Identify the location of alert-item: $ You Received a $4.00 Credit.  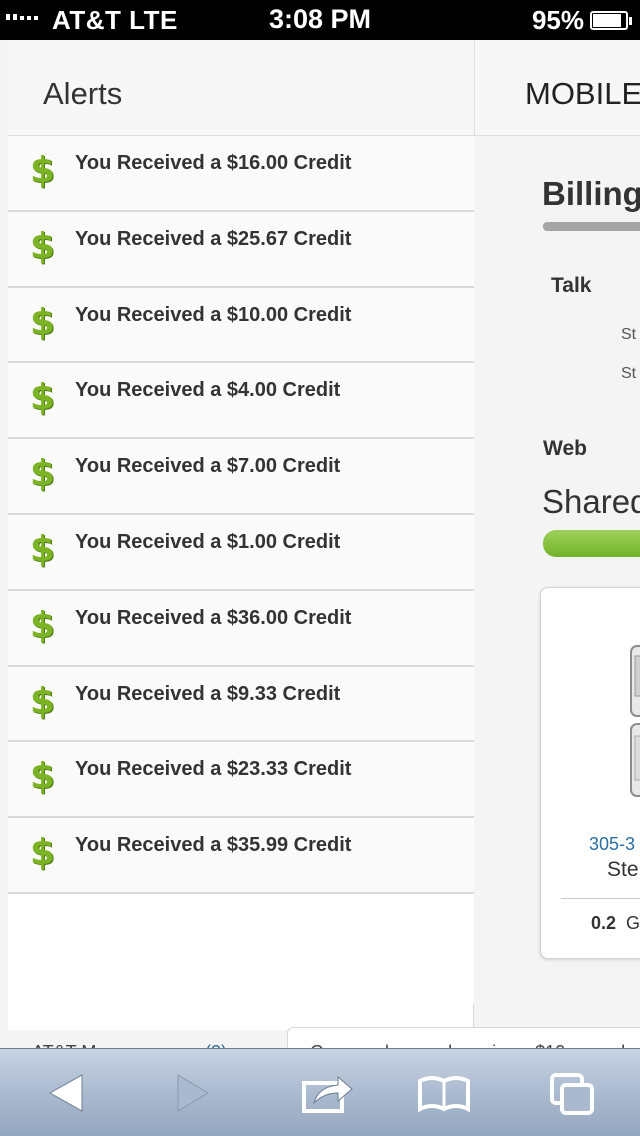
(241, 401).